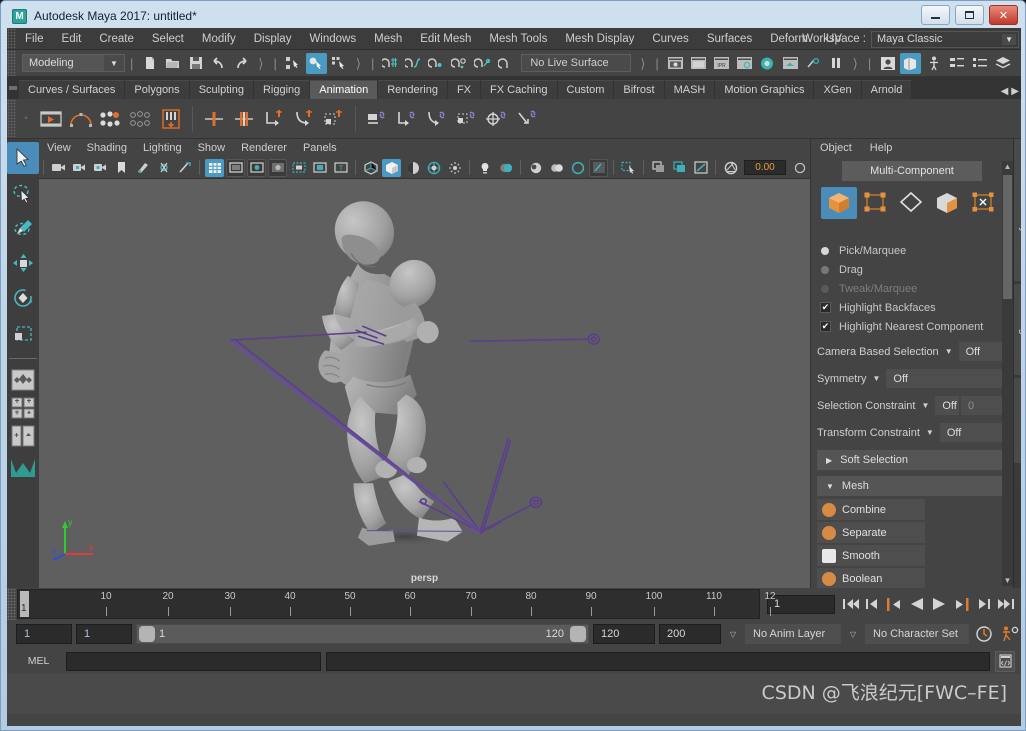  What do you see at coordinates (912, 486) in the screenshot?
I see `mesh-section: ▼ Mesh` at bounding box center [912, 486].